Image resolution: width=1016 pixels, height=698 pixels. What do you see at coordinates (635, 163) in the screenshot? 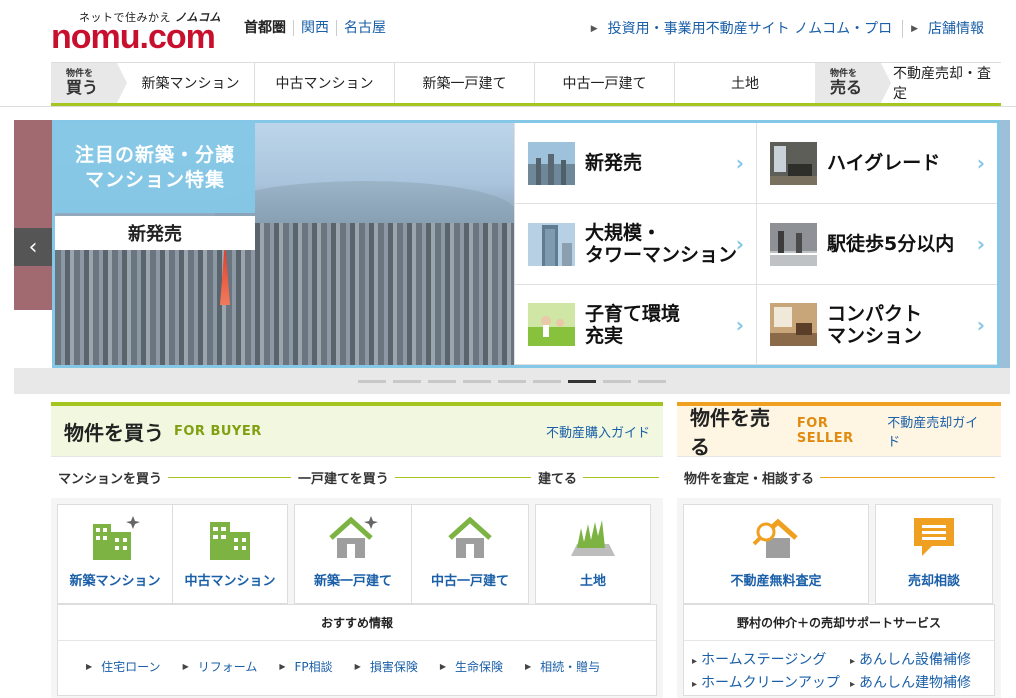
I see `feature-new-release: 新発売 ›` at bounding box center [635, 163].